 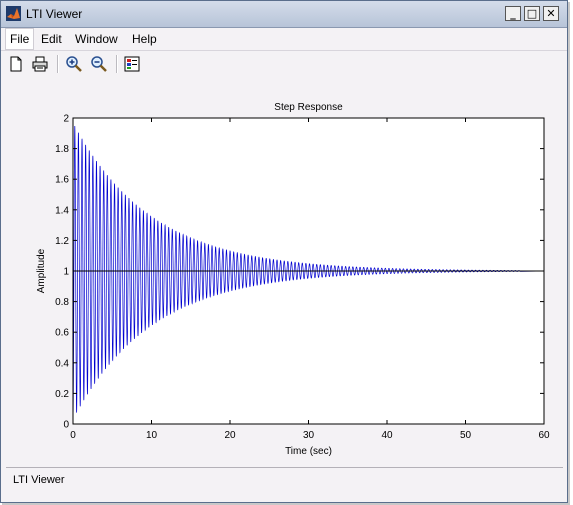 What do you see at coordinates (20, 39) in the screenshot?
I see `menu-file: File` at bounding box center [20, 39].